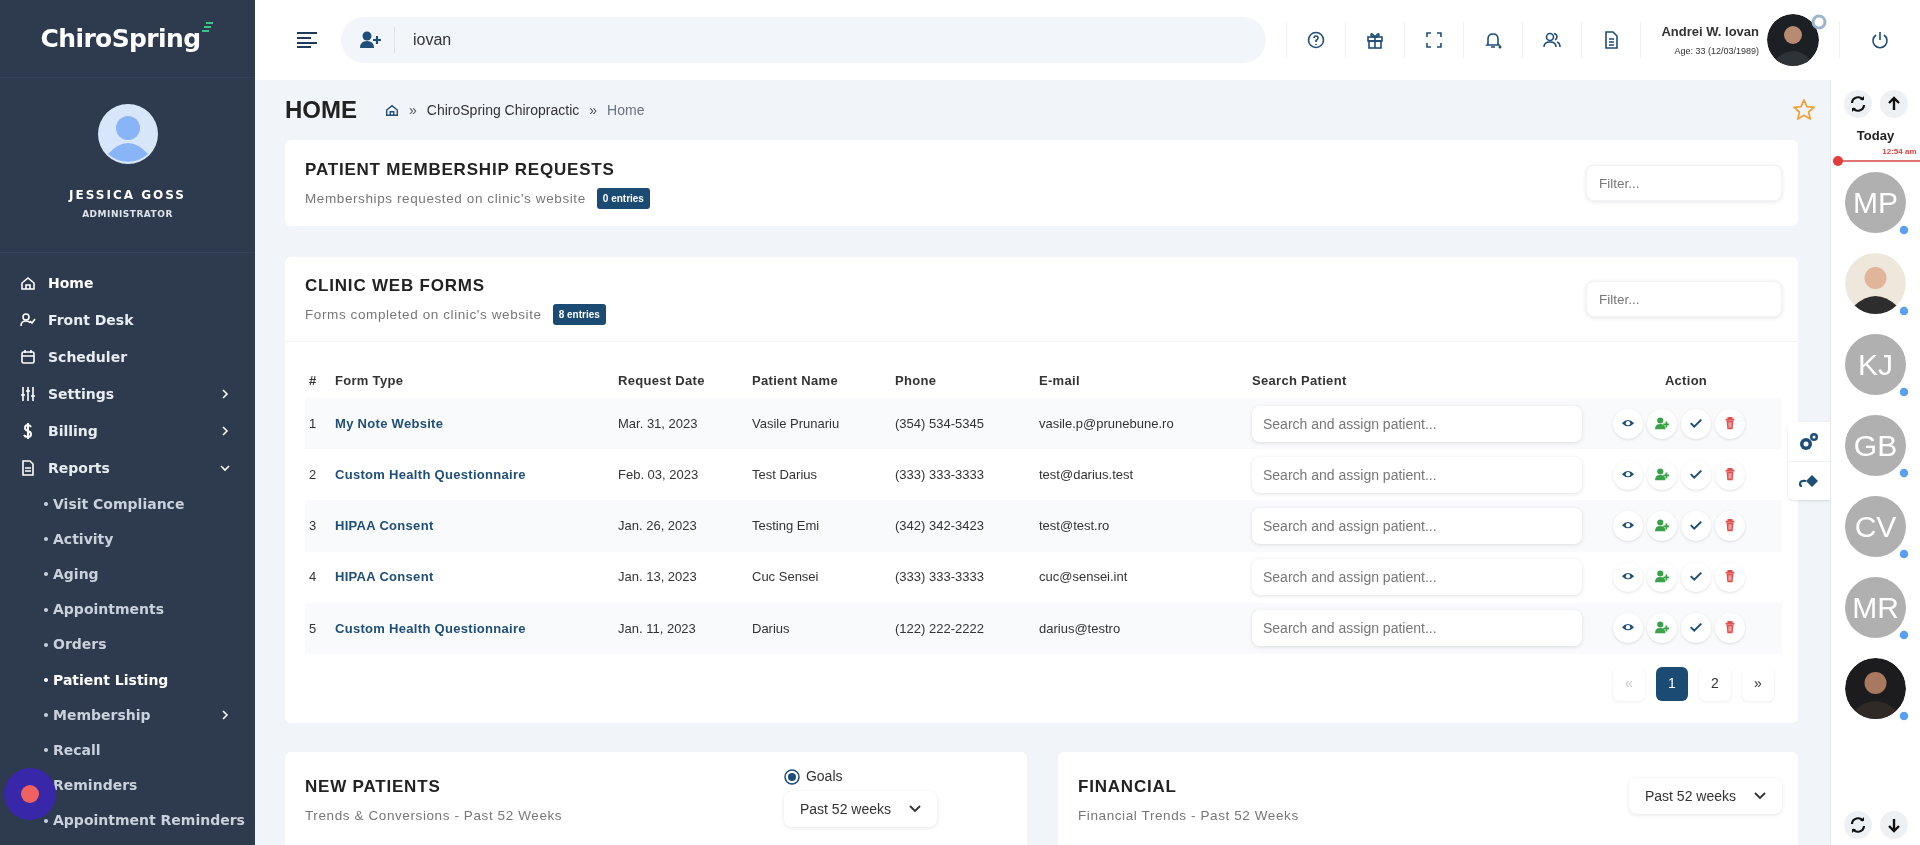  I want to click on card-title: PATIENT MEMBERSHIP REQUESTS, so click(460, 169).